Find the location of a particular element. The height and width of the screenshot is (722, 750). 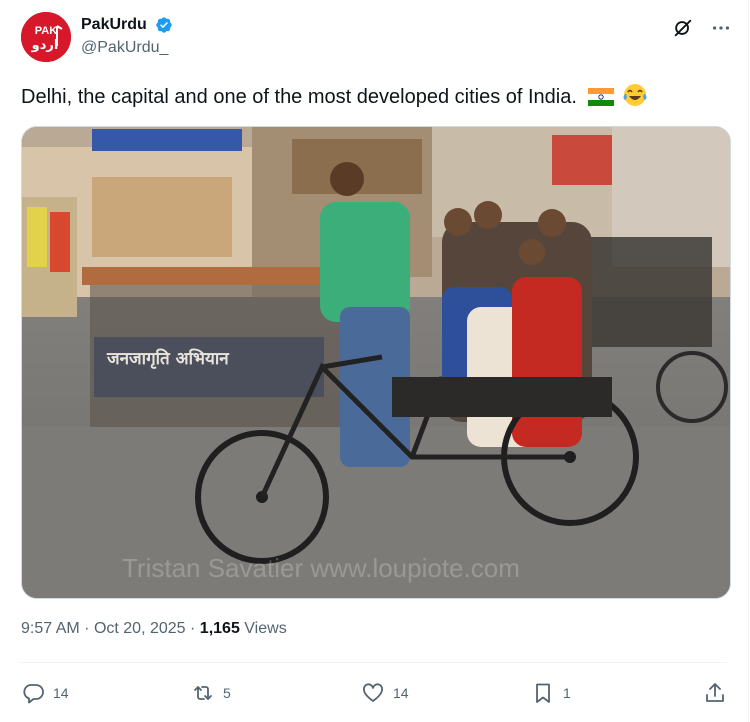

share-icon is located at coordinates (715, 692).